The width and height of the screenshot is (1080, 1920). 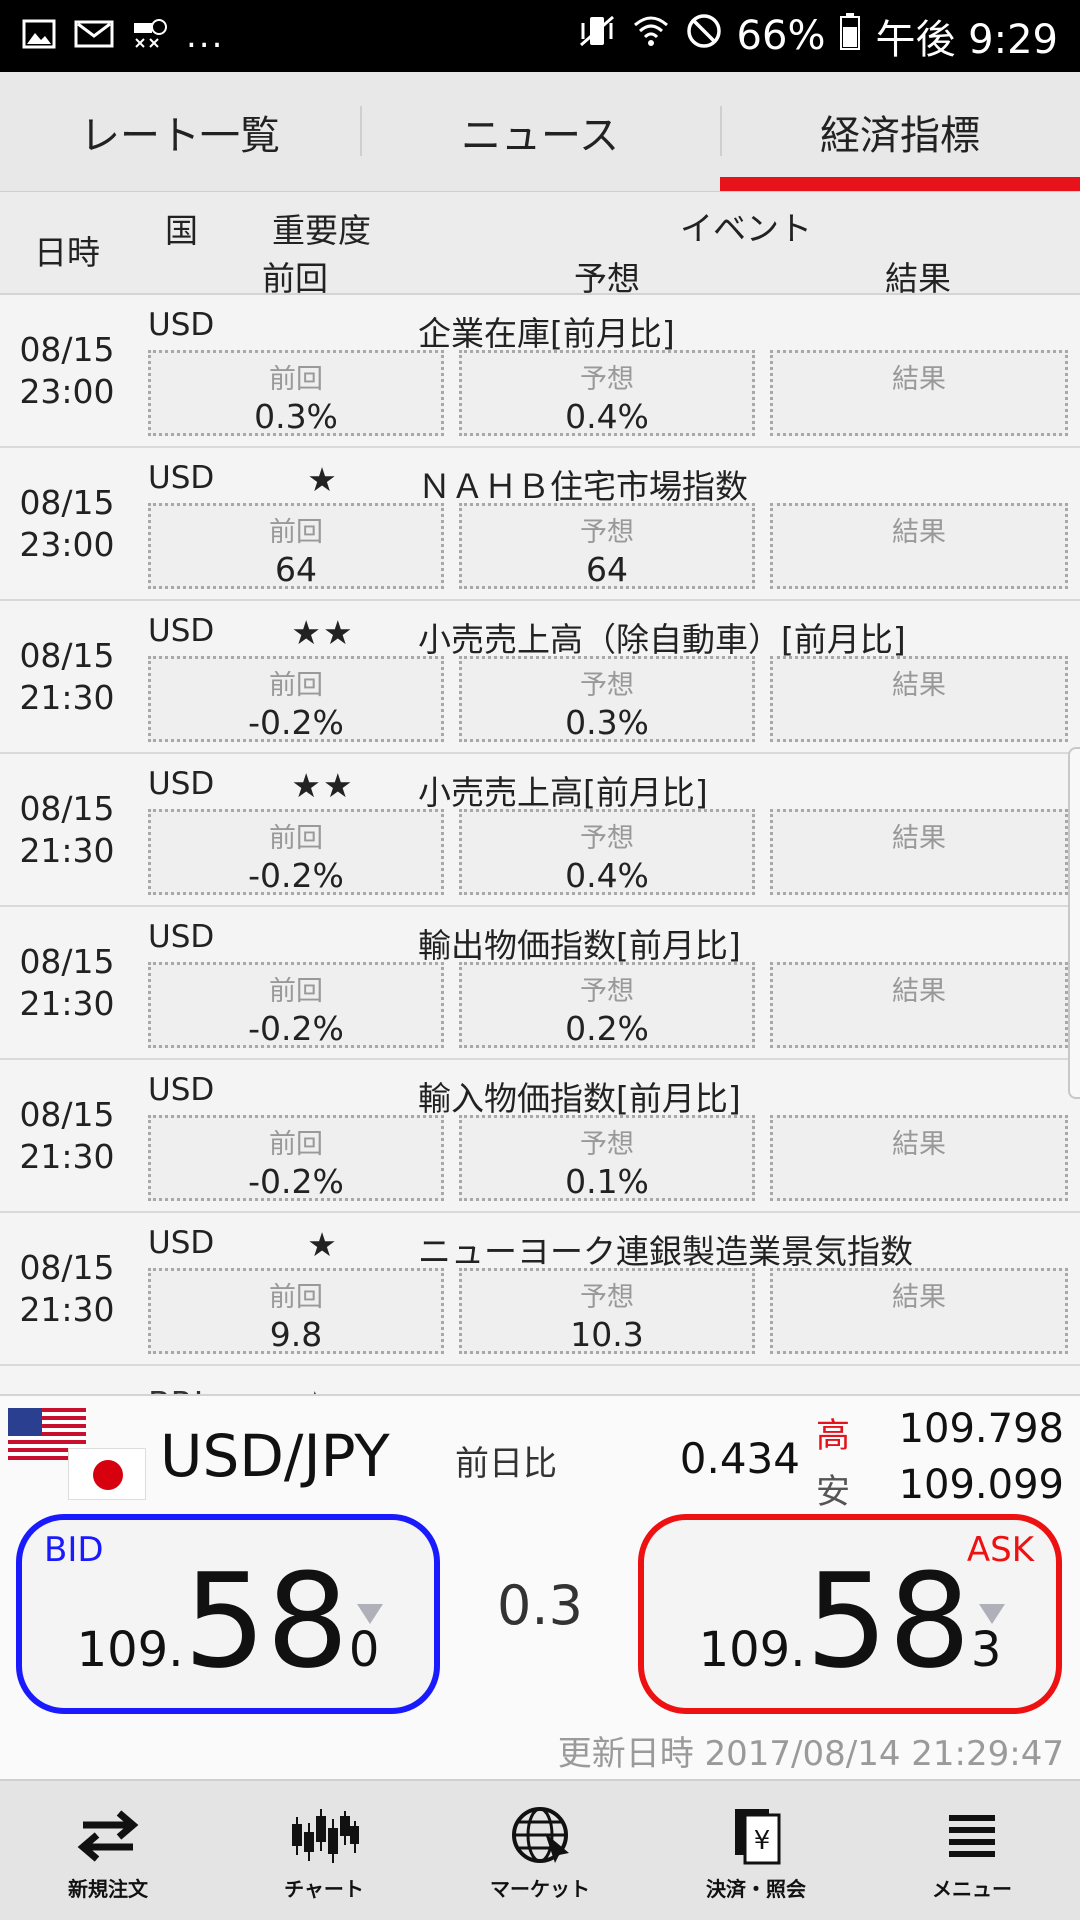 What do you see at coordinates (324, 1850) in the screenshot?
I see `nav-chart: チャート` at bounding box center [324, 1850].